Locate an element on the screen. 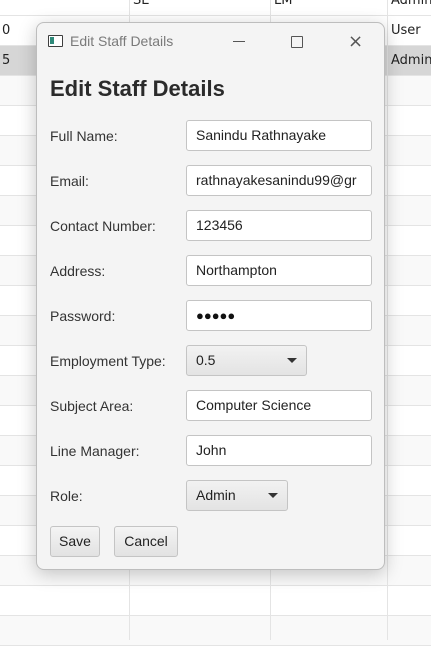 The width and height of the screenshot is (431, 646). full-name-label: Full Name: is located at coordinates (84, 136).